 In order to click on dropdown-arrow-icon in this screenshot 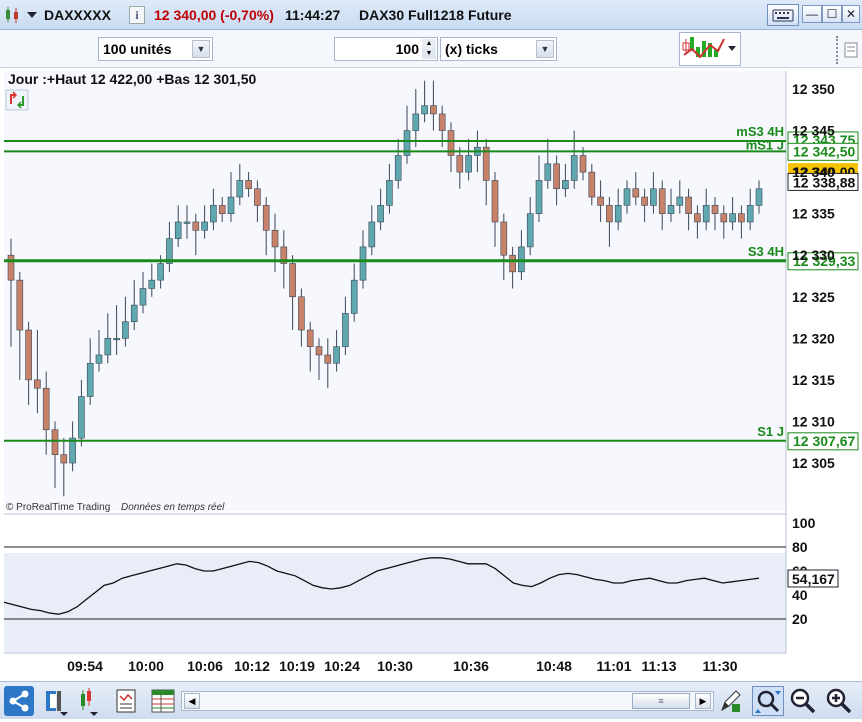, I will do `click(32, 15)`.